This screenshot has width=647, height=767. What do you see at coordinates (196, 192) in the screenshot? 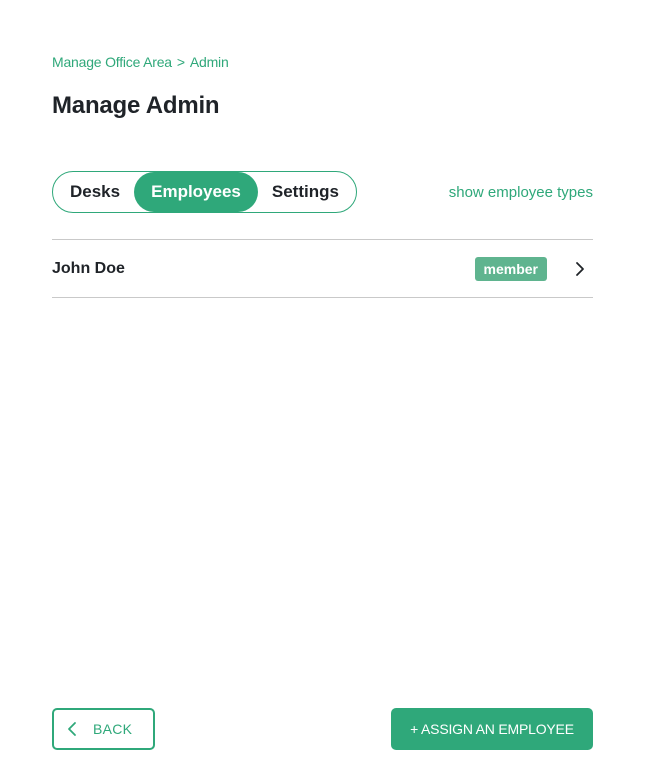
I see `tab-employees: Employees` at bounding box center [196, 192].